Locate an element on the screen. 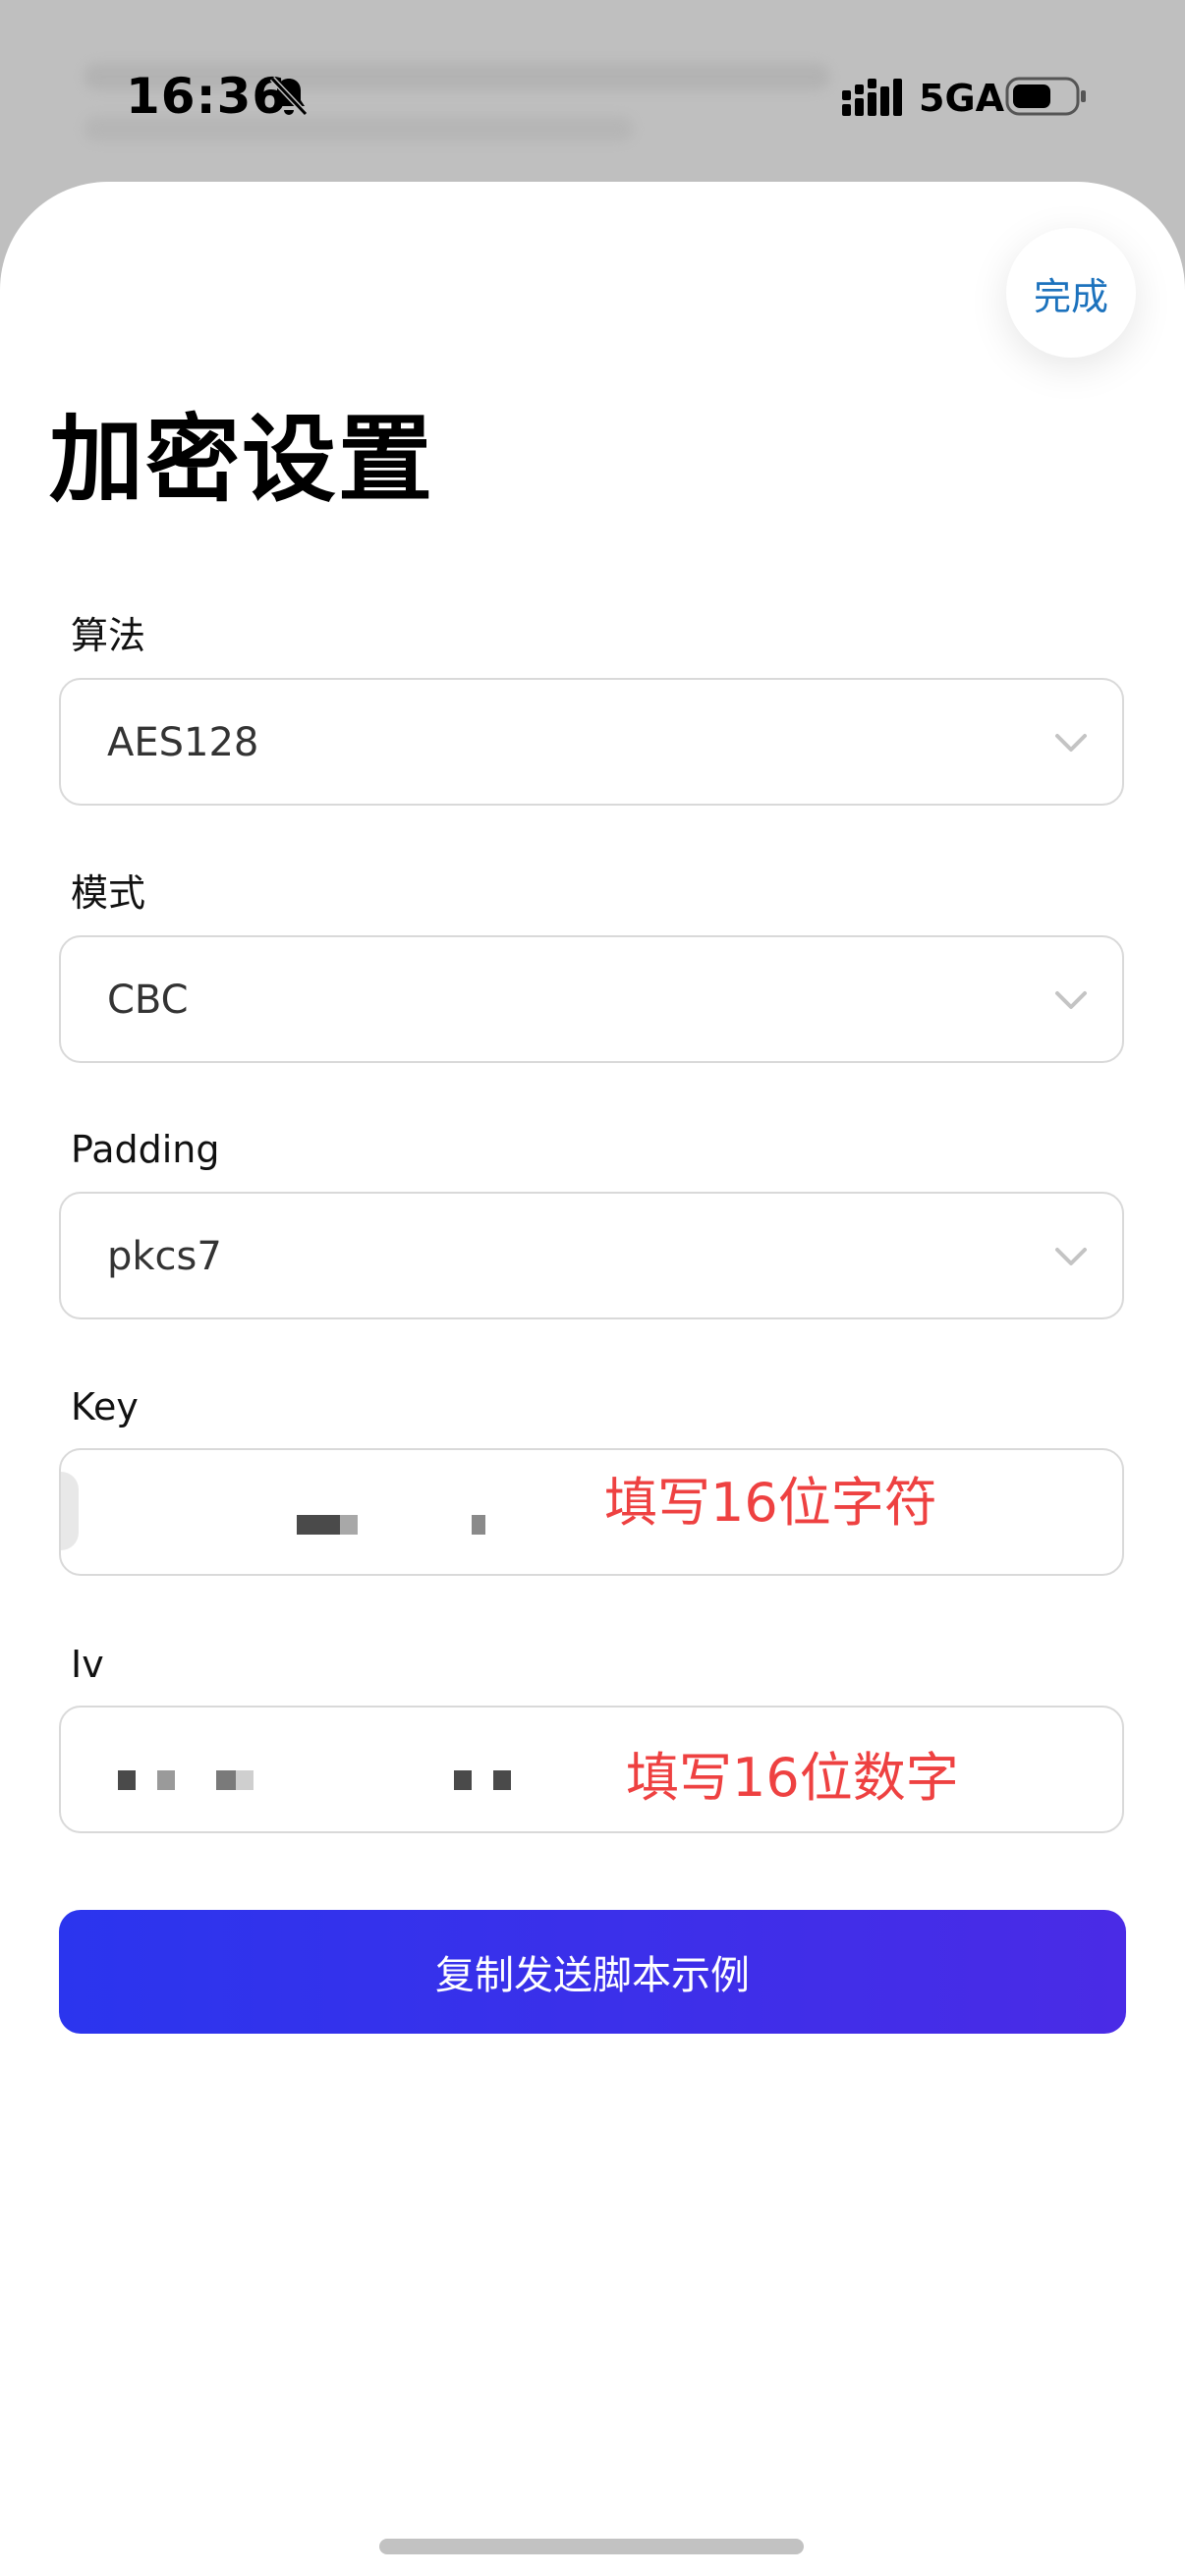 This screenshot has height=2576, width=1185. algorithm-select: AES128 is located at coordinates (592, 742).